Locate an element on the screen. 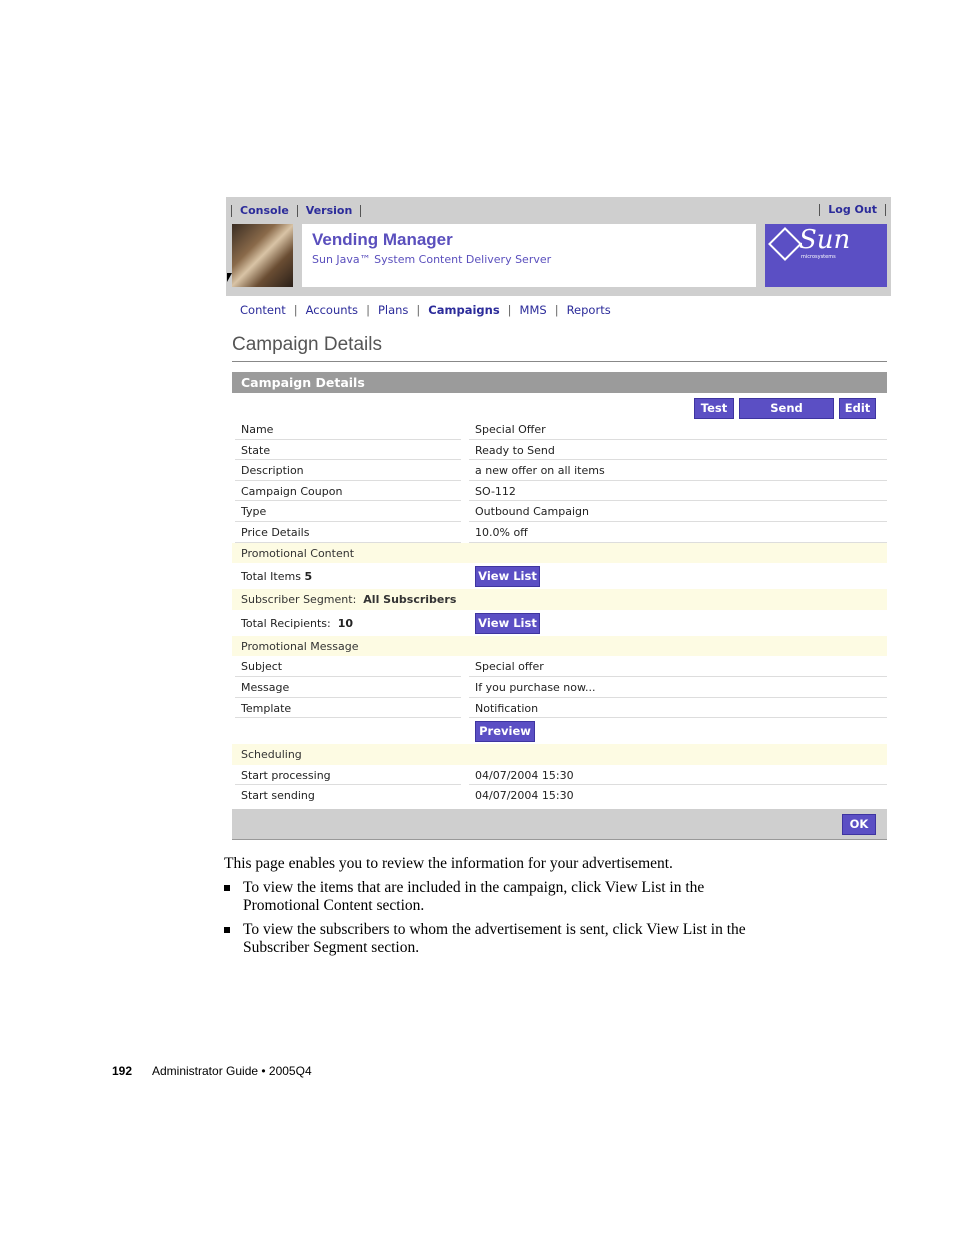  divider is located at coordinates (559, 361).